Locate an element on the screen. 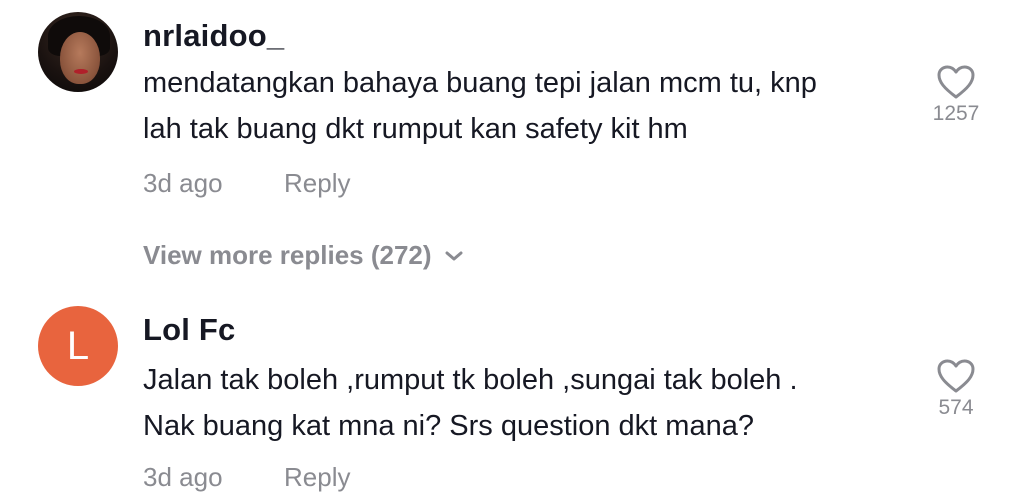 The height and width of the screenshot is (504, 1028). view-more-replies-button: View more replies (272) is located at coordinates (303, 255).